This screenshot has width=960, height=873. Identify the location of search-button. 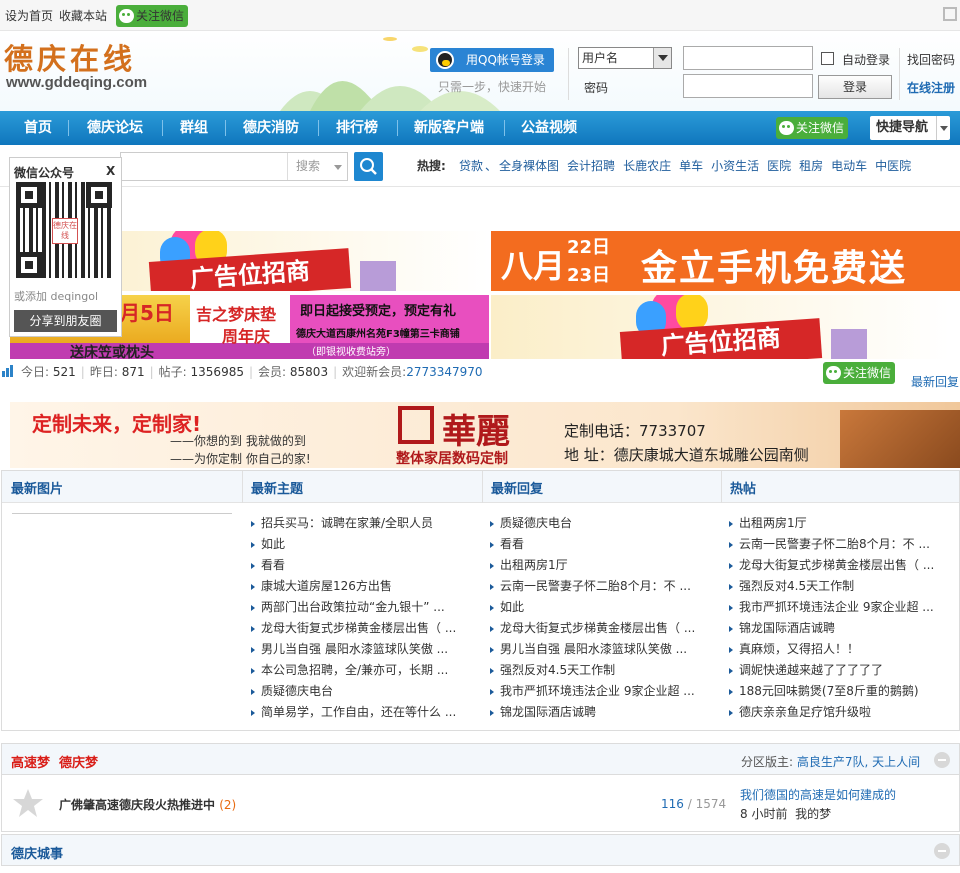
(368, 166).